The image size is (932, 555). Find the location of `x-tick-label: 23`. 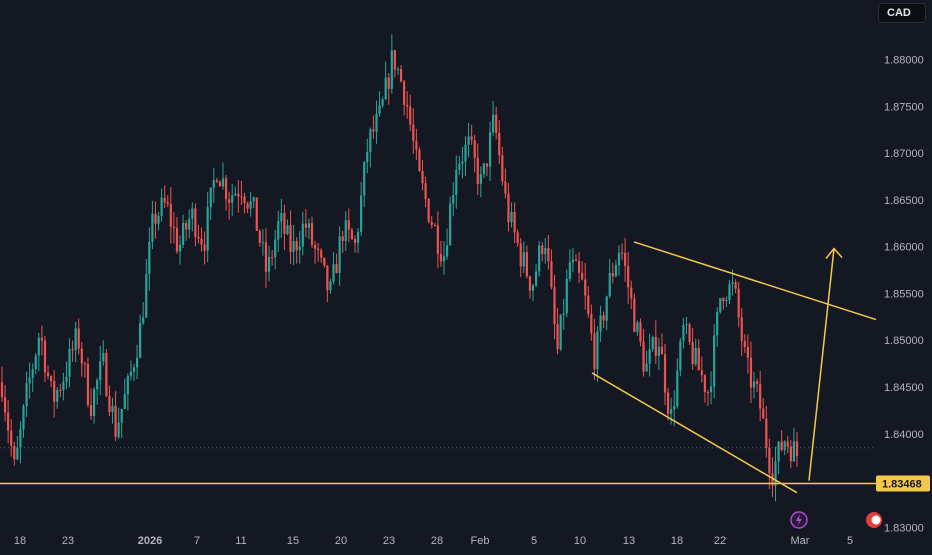

x-tick-label: 23 is located at coordinates (389, 541).